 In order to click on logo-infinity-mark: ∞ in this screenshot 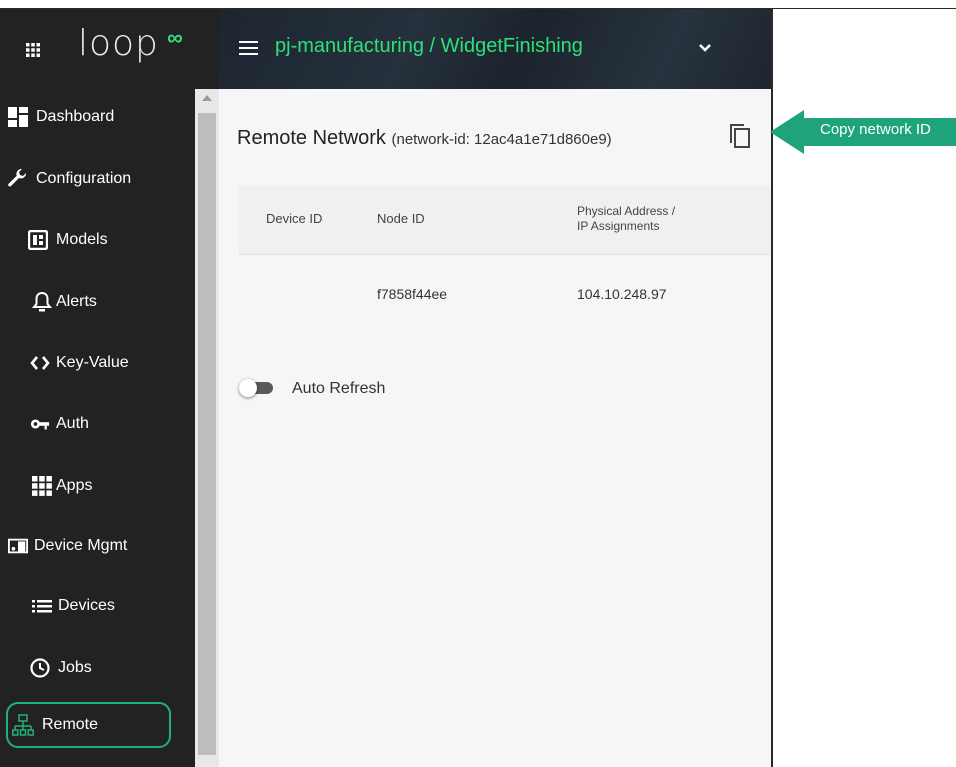, I will do `click(175, 37)`.